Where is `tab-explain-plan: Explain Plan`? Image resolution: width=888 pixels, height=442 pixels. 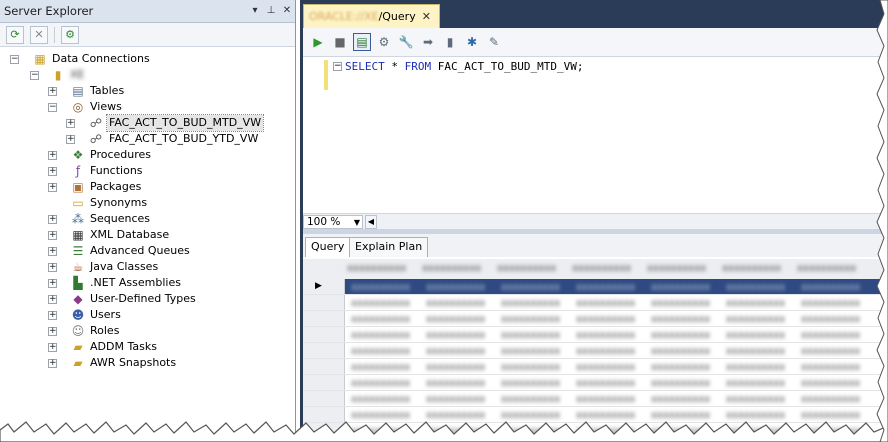 tab-explain-plan: Explain Plan is located at coordinates (389, 247).